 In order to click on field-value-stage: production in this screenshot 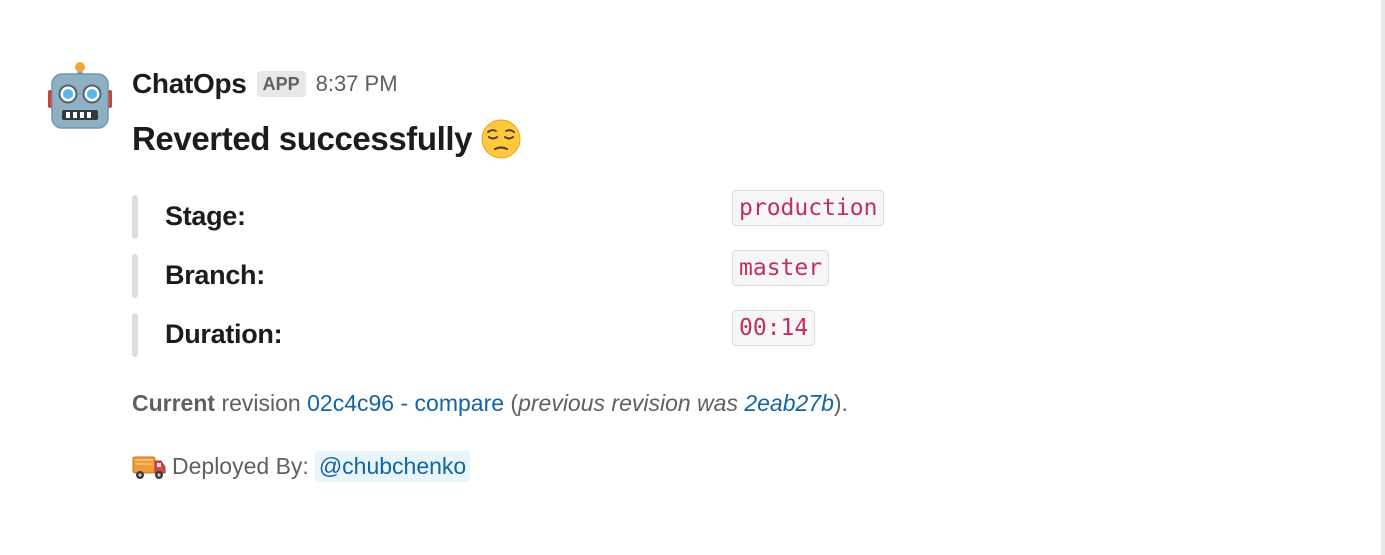, I will do `click(808, 208)`.